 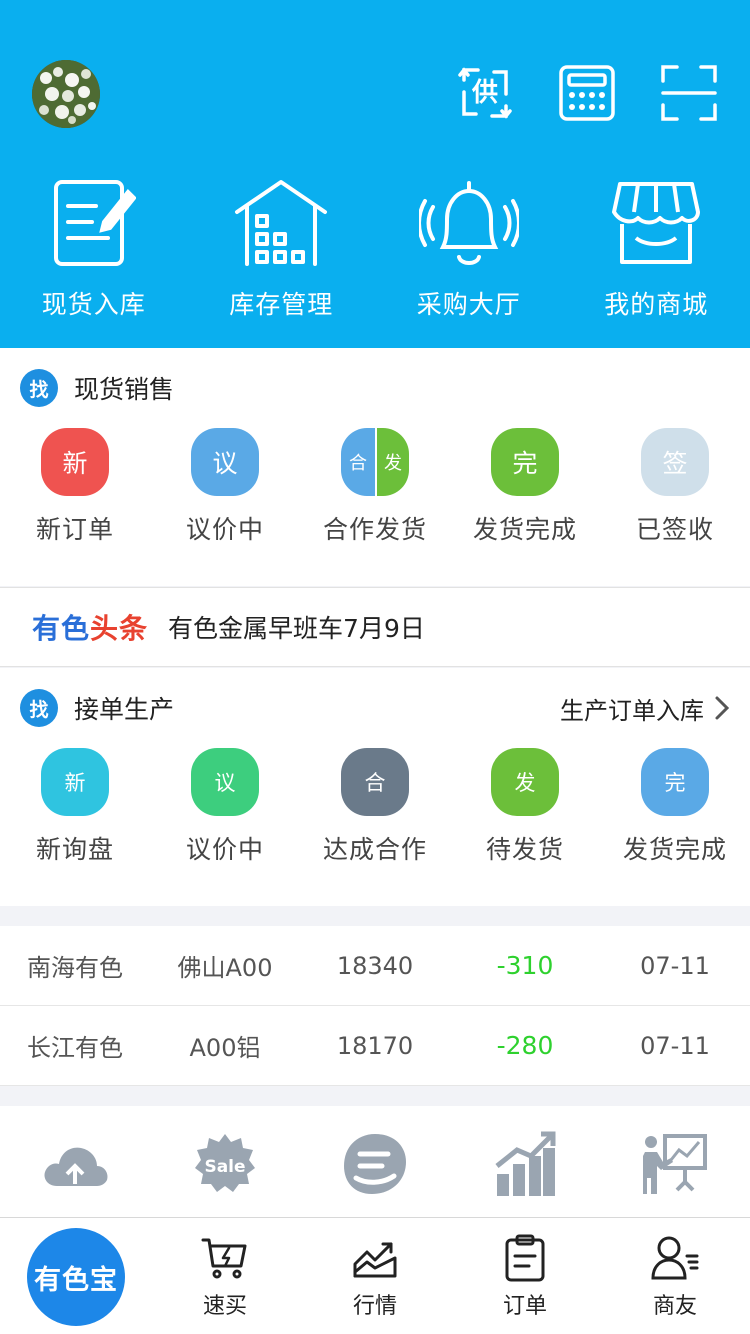 I want to click on status-pending-ship: 发 待发货, so click(x=525, y=807).